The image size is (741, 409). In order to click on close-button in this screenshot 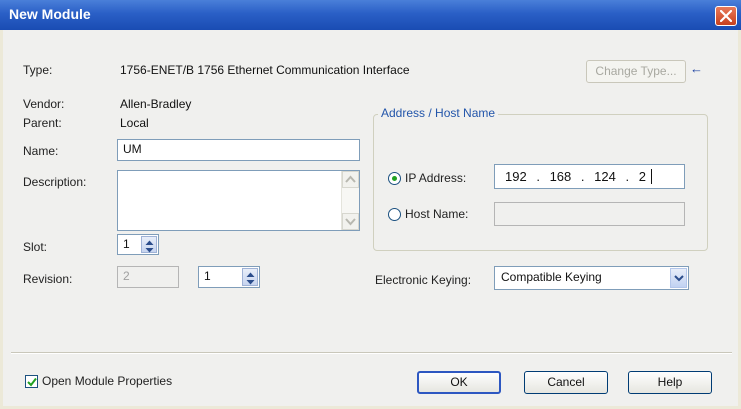, I will do `click(726, 16)`.